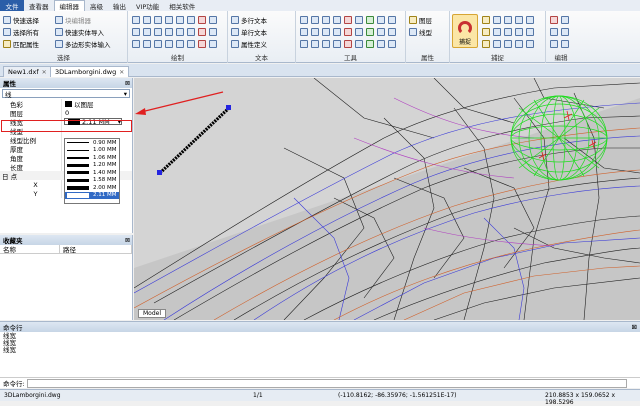  I want to click on pencil-icon, so click(180, 44).